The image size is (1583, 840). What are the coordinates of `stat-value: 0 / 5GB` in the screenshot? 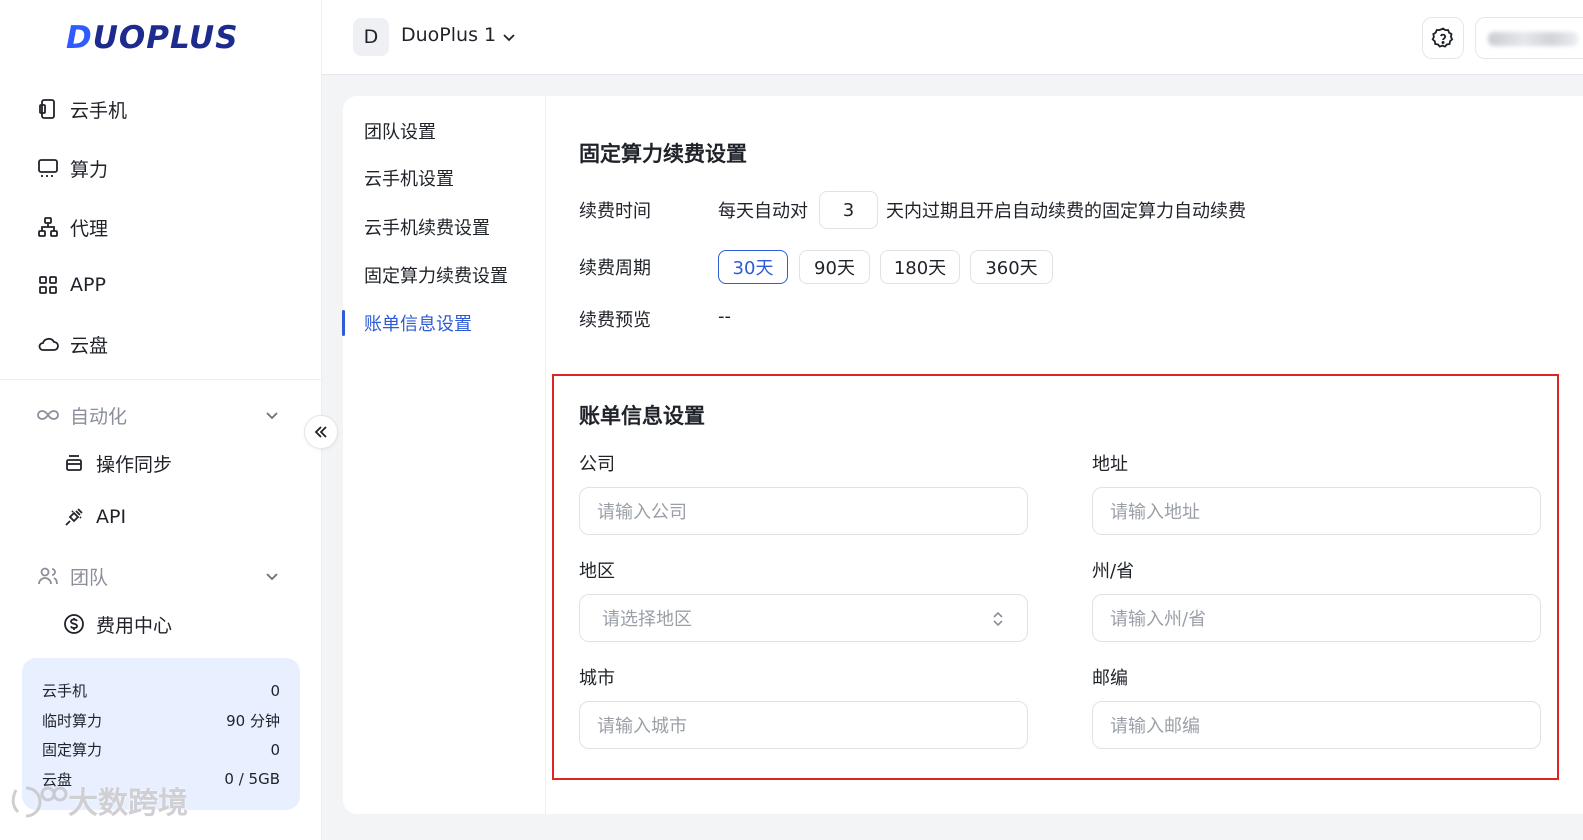 It's located at (252, 779).